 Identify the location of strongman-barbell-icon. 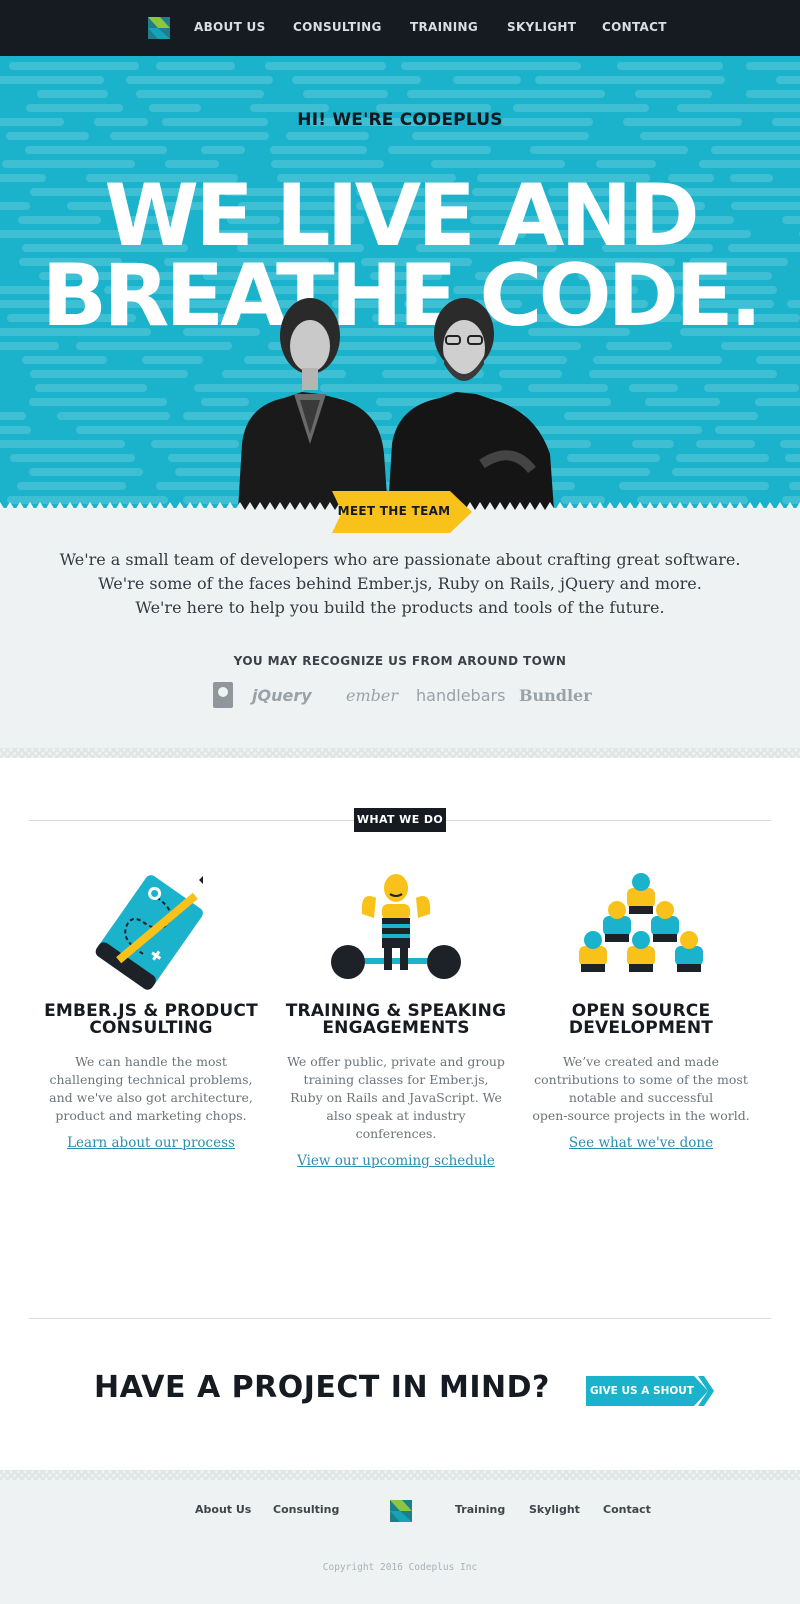
(396, 926).